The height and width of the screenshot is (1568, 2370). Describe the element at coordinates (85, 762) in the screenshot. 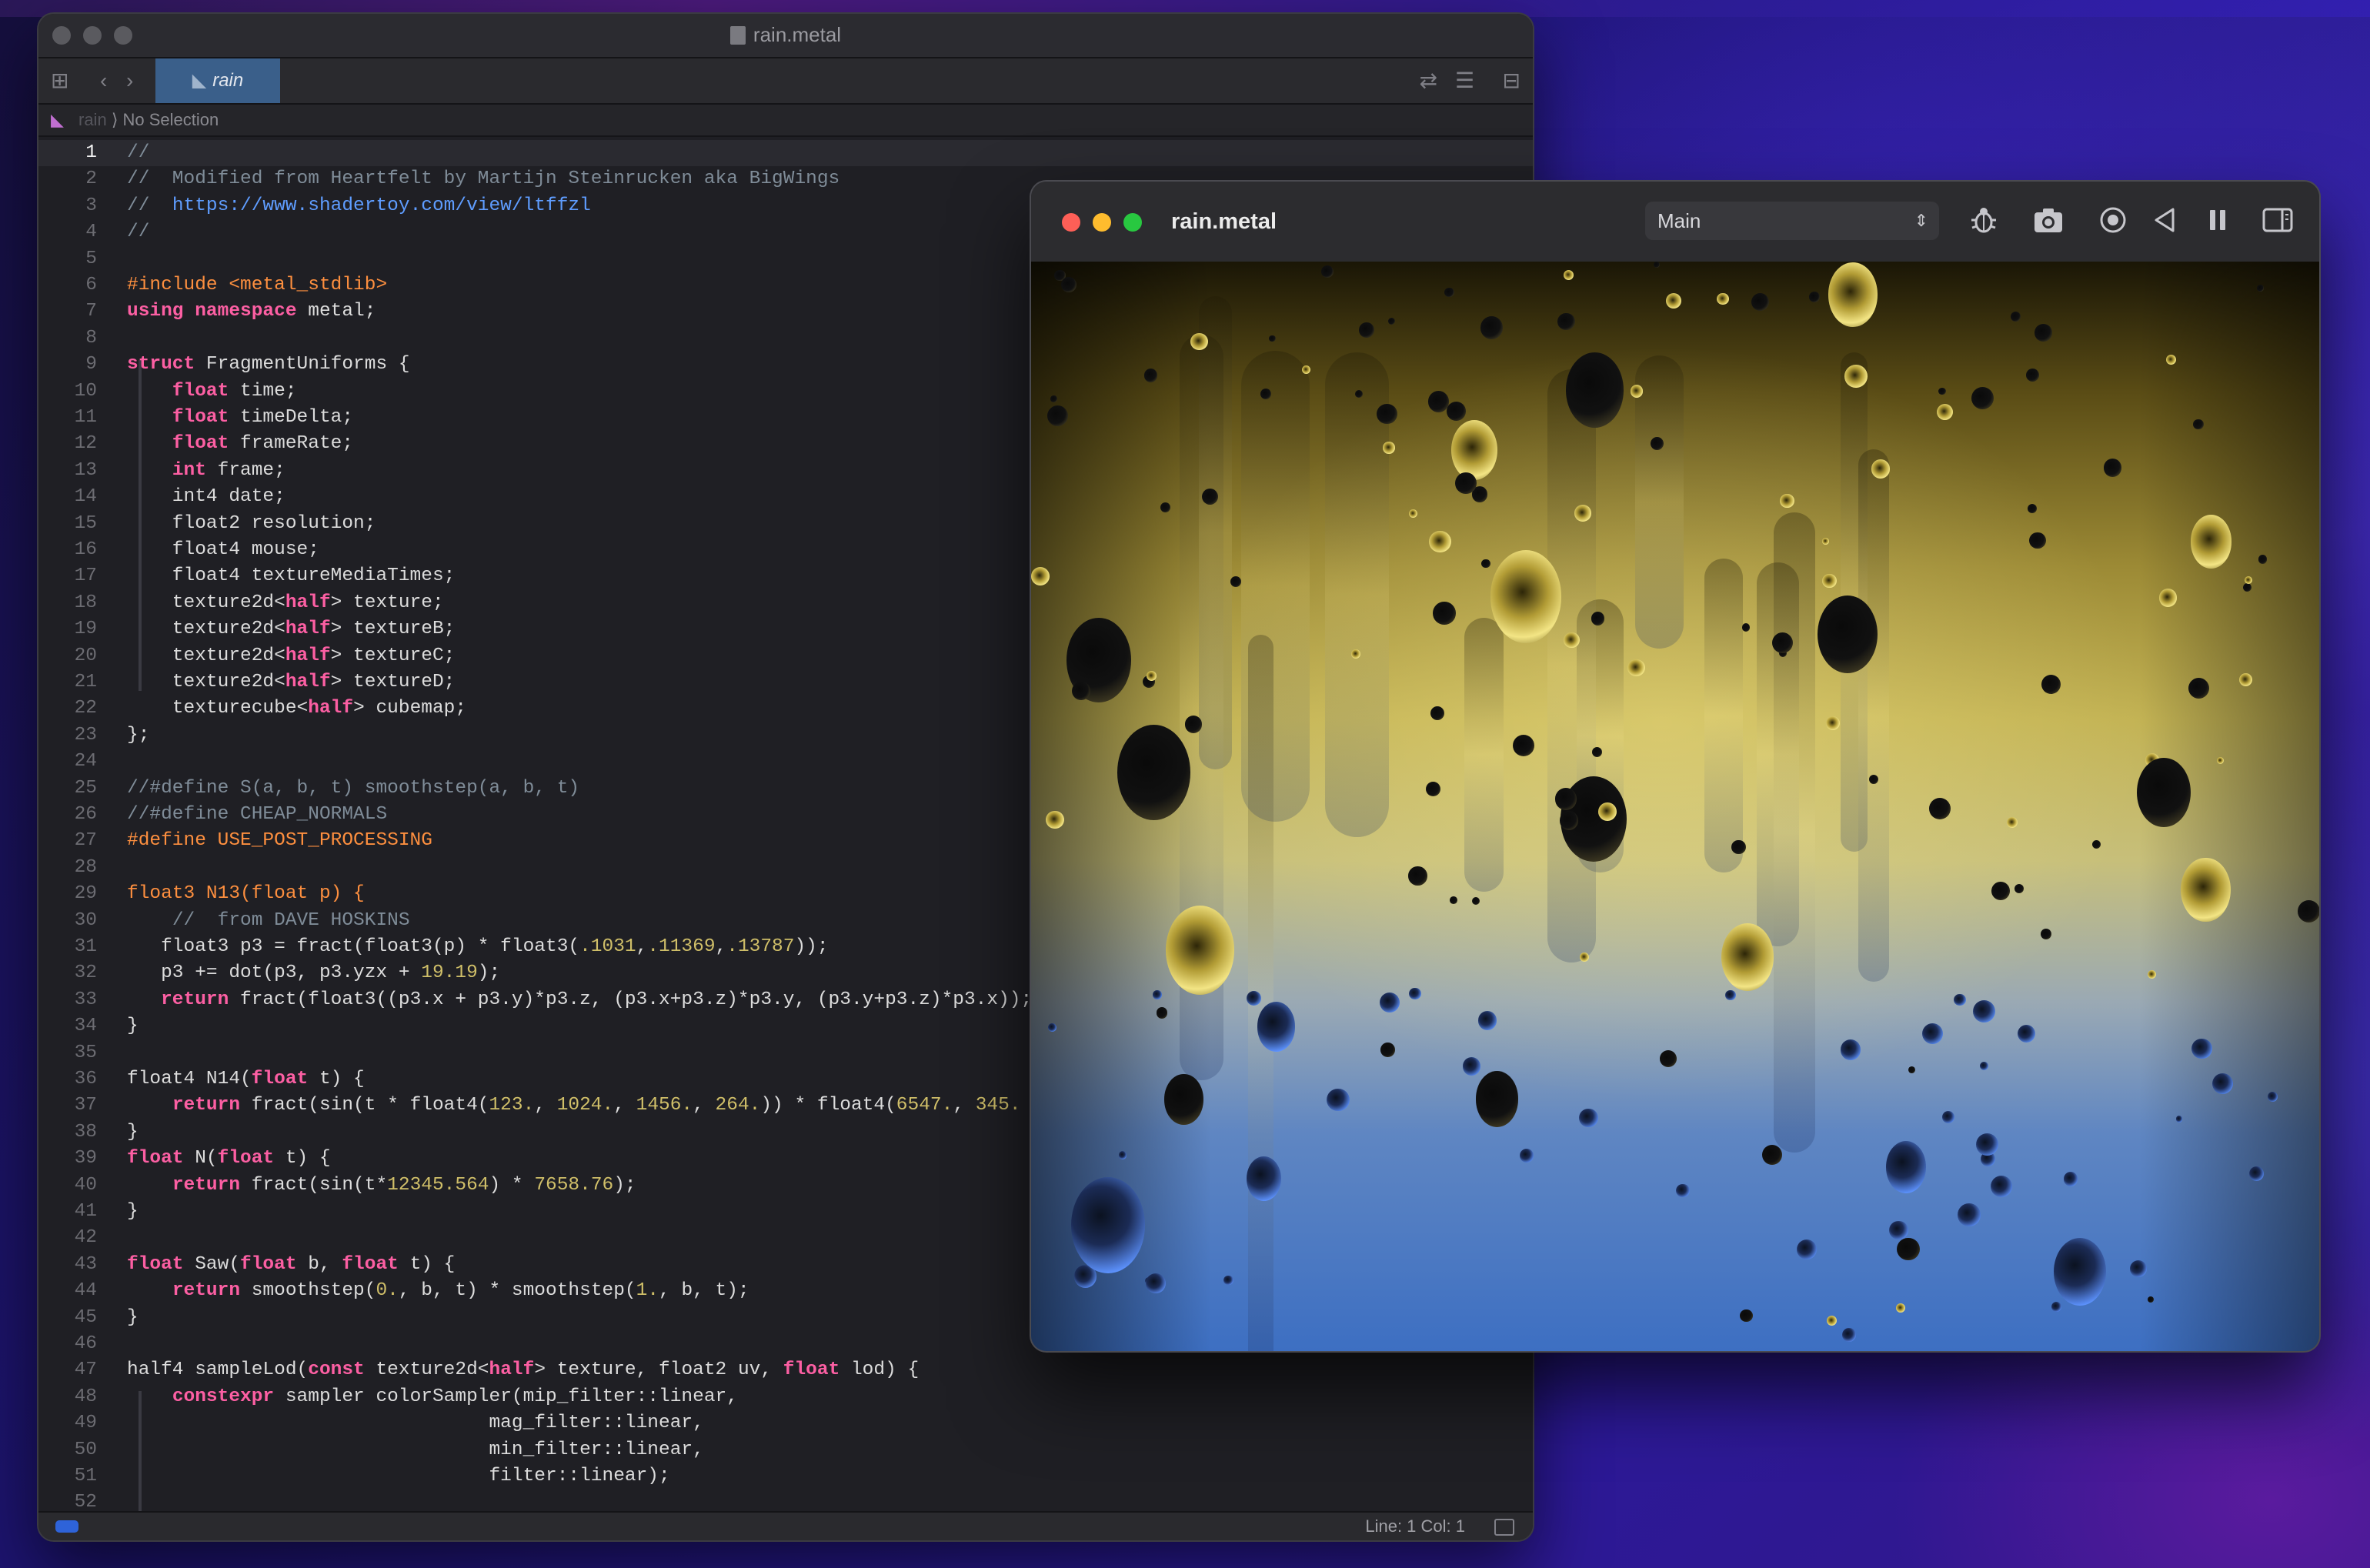

I see `line-number: 24` at that location.